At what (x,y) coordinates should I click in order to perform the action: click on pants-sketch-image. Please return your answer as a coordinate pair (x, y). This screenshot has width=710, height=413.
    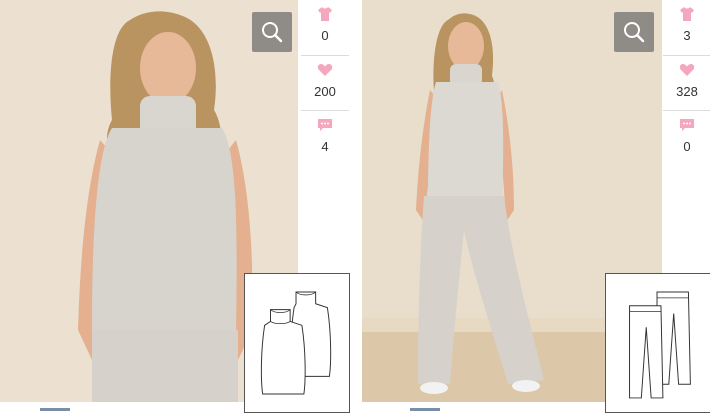
    Looking at the image, I should click on (660, 345).